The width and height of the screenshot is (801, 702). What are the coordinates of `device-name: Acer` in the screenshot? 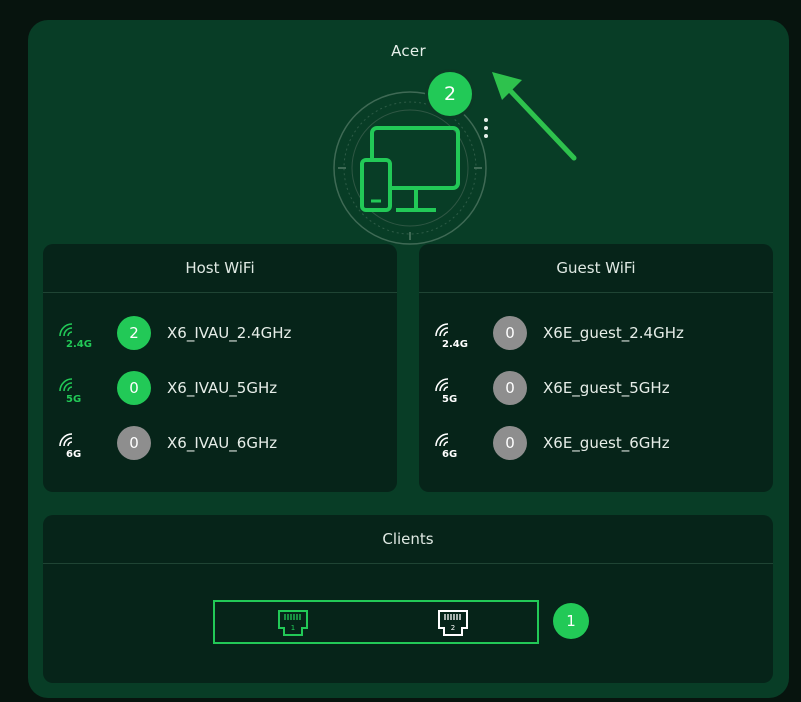 It's located at (408, 51).